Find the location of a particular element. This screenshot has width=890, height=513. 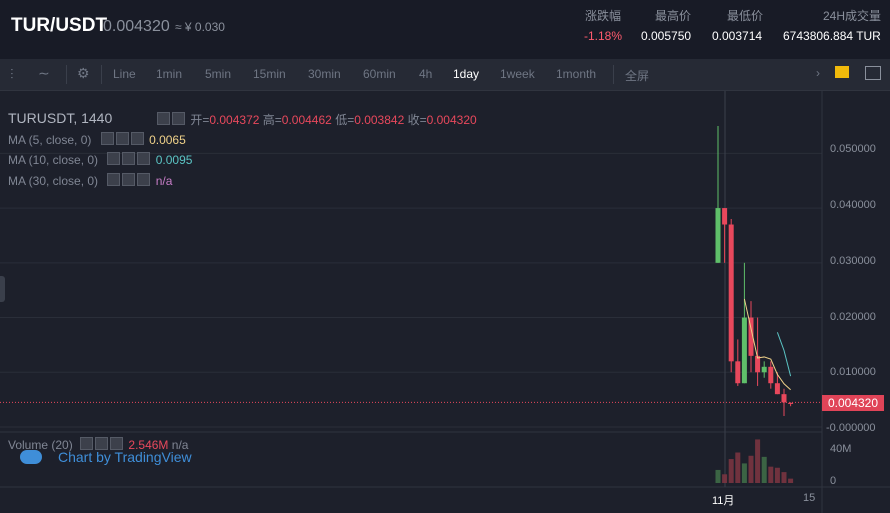

legend-ma30: MA (30, close, 0) n/a is located at coordinates (90, 180).